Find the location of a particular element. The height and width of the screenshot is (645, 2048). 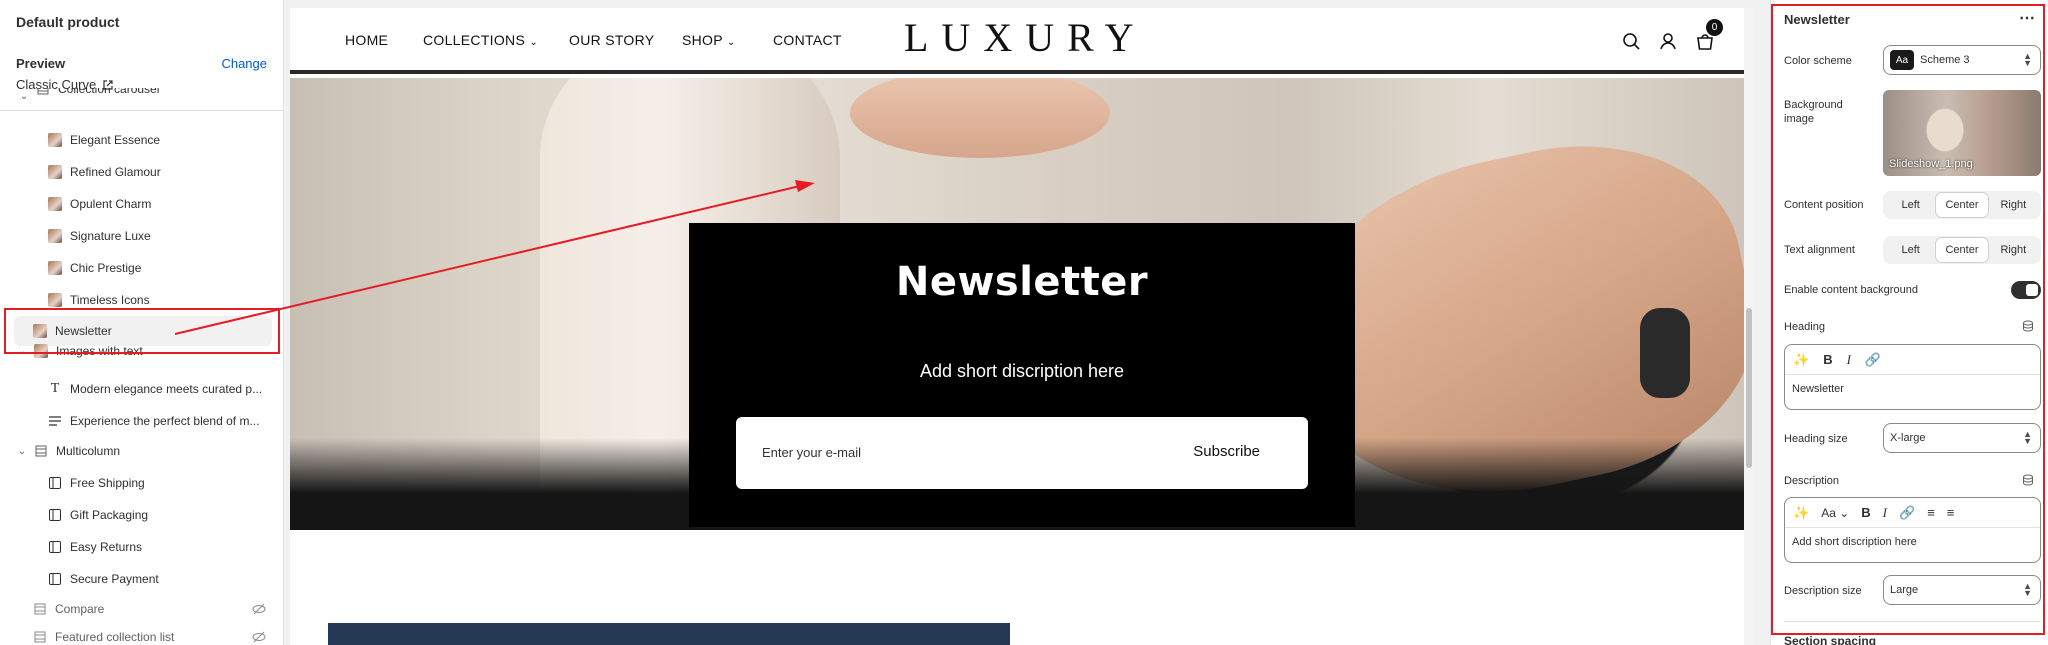

nav-shop: SHOP ⌄ is located at coordinates (709, 40).